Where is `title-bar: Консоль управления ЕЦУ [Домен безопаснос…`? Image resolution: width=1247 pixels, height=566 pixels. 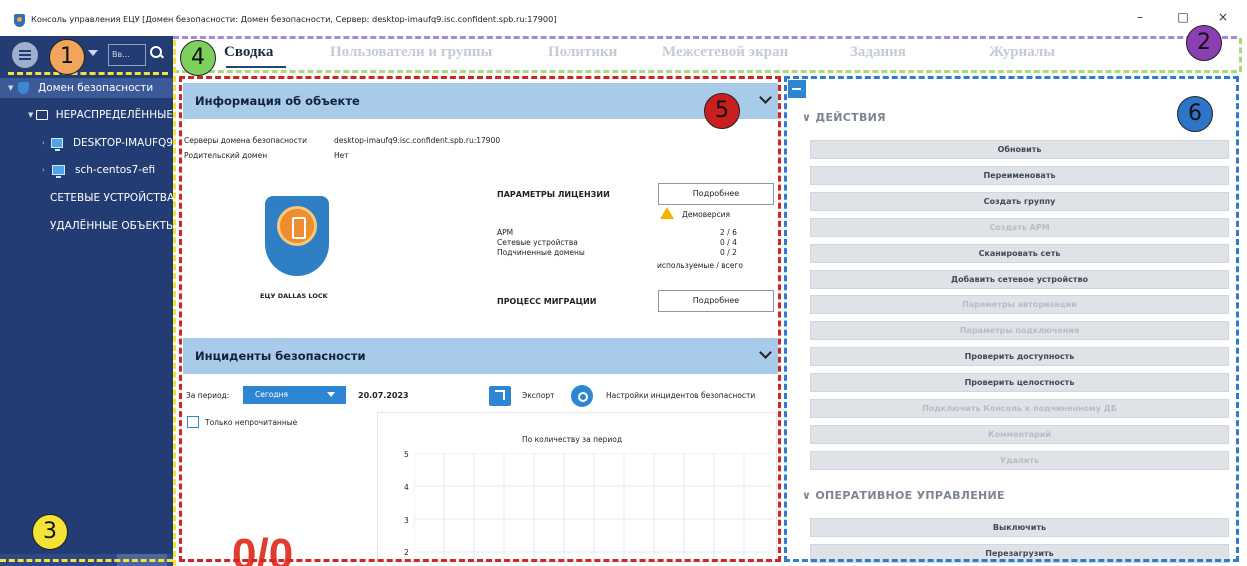
title-bar: Консоль управления ЕЦУ [Домен безопаснос… is located at coordinates (623, 18).